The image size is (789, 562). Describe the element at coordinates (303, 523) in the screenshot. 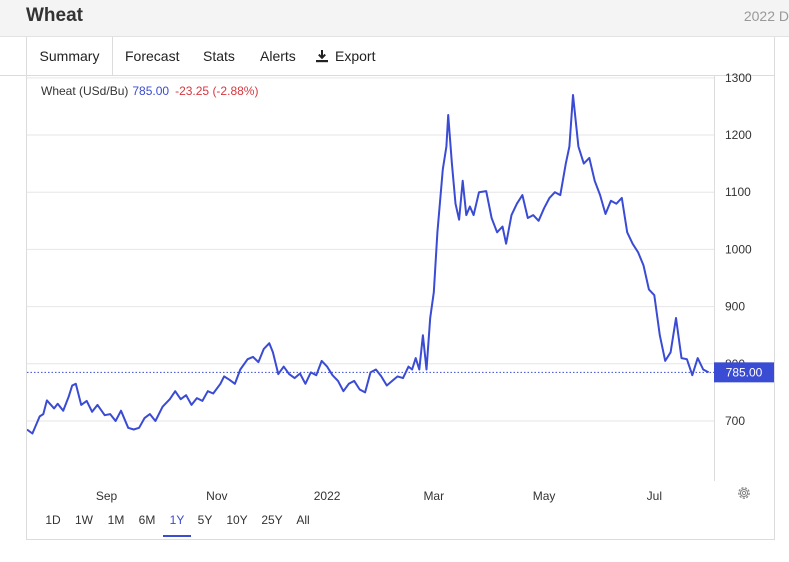

I see `range-all: All` at that location.